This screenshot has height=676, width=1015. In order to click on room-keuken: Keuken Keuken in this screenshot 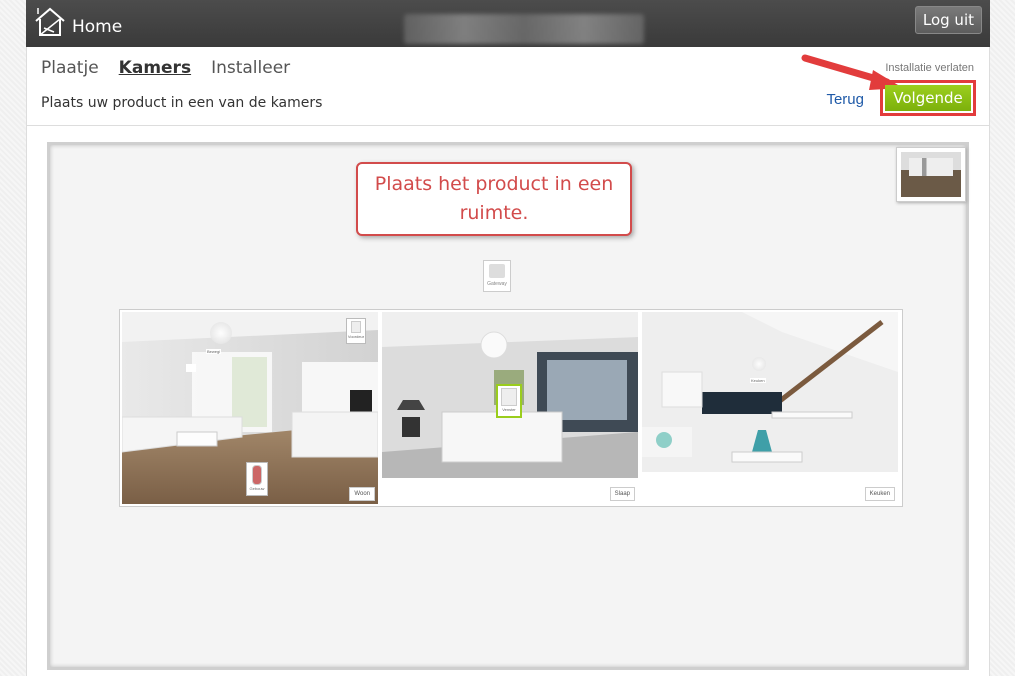, I will do `click(770, 408)`.